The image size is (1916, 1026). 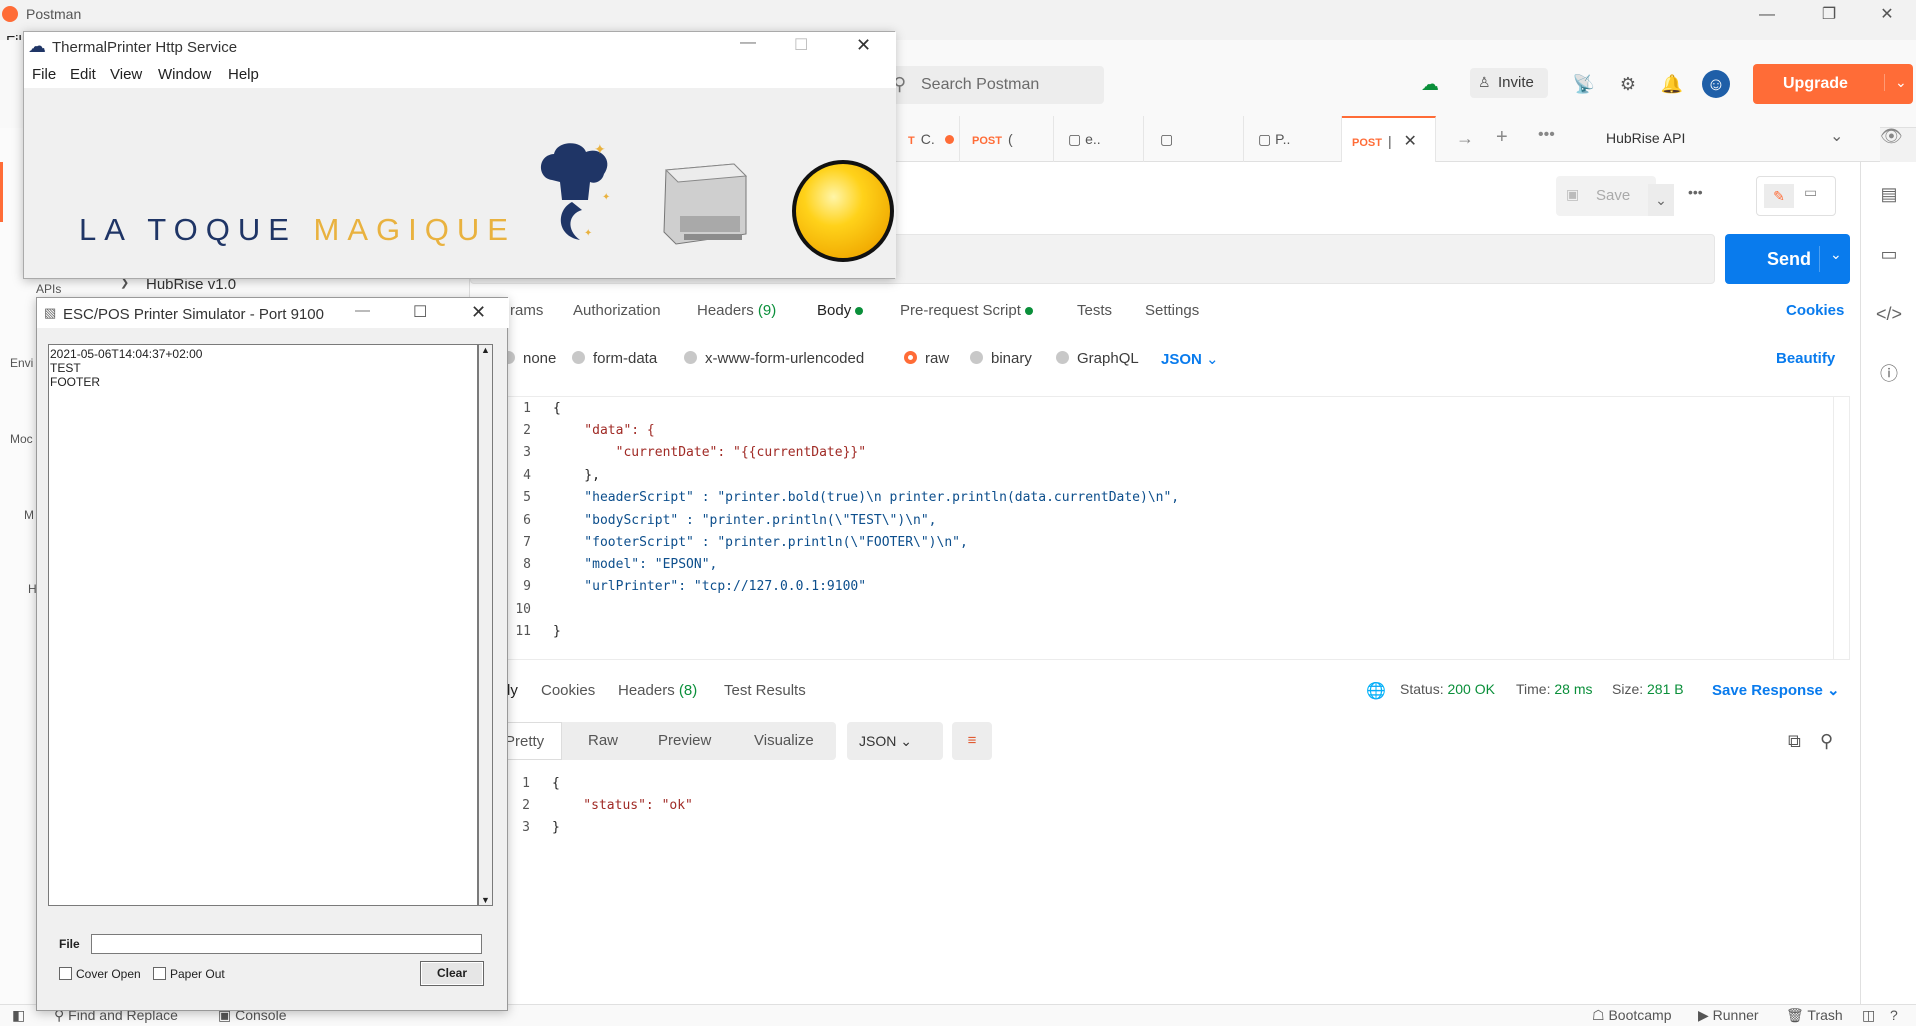 What do you see at coordinates (1430, 84) in the screenshot?
I see `cloud-sync-icon: ☁` at bounding box center [1430, 84].